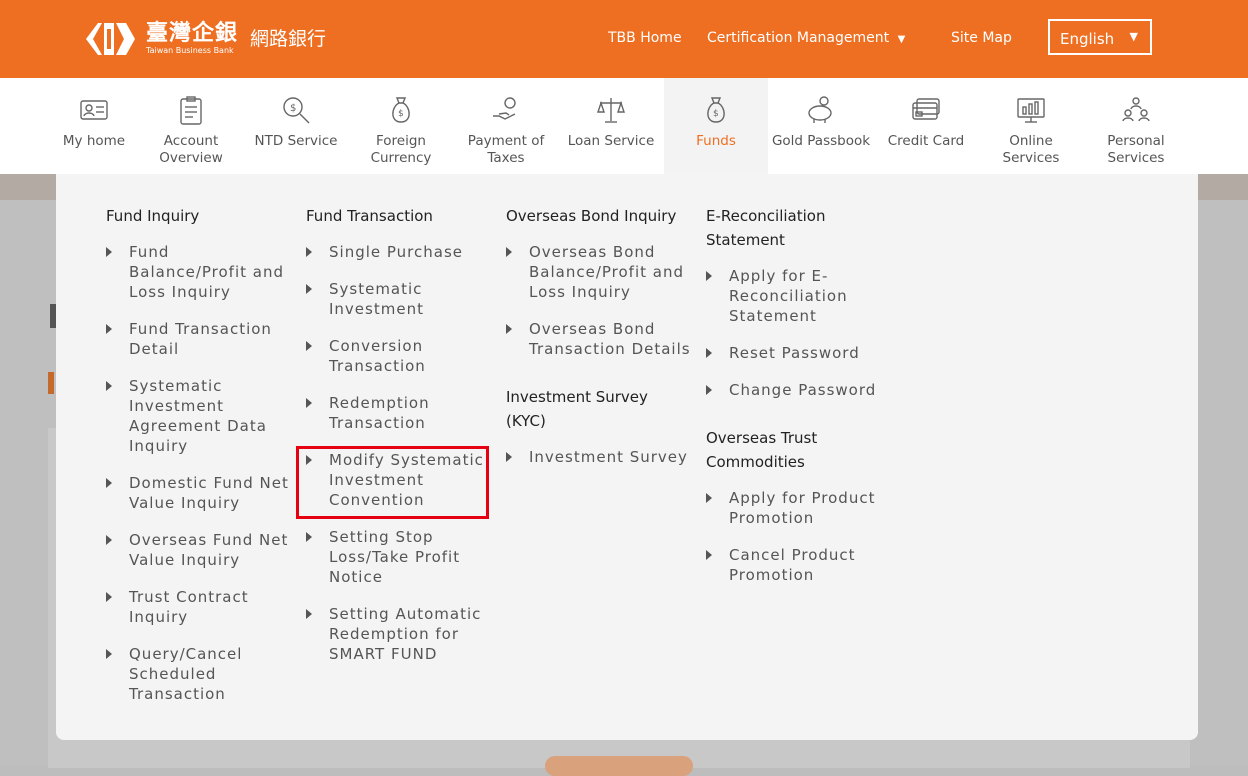  I want to click on menu-item: Cancel Product Promotion, so click(793, 565).